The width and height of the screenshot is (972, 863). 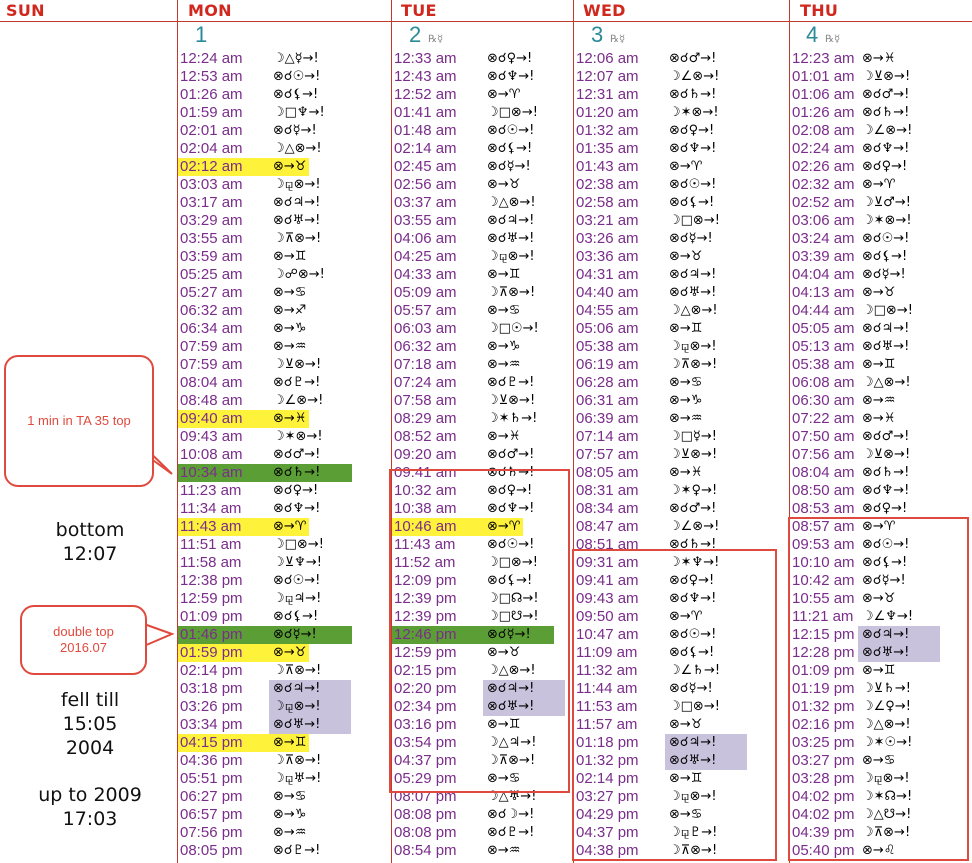 I want to click on callout-one-min-top: 1 min in TA 35 top, so click(x=79, y=421).